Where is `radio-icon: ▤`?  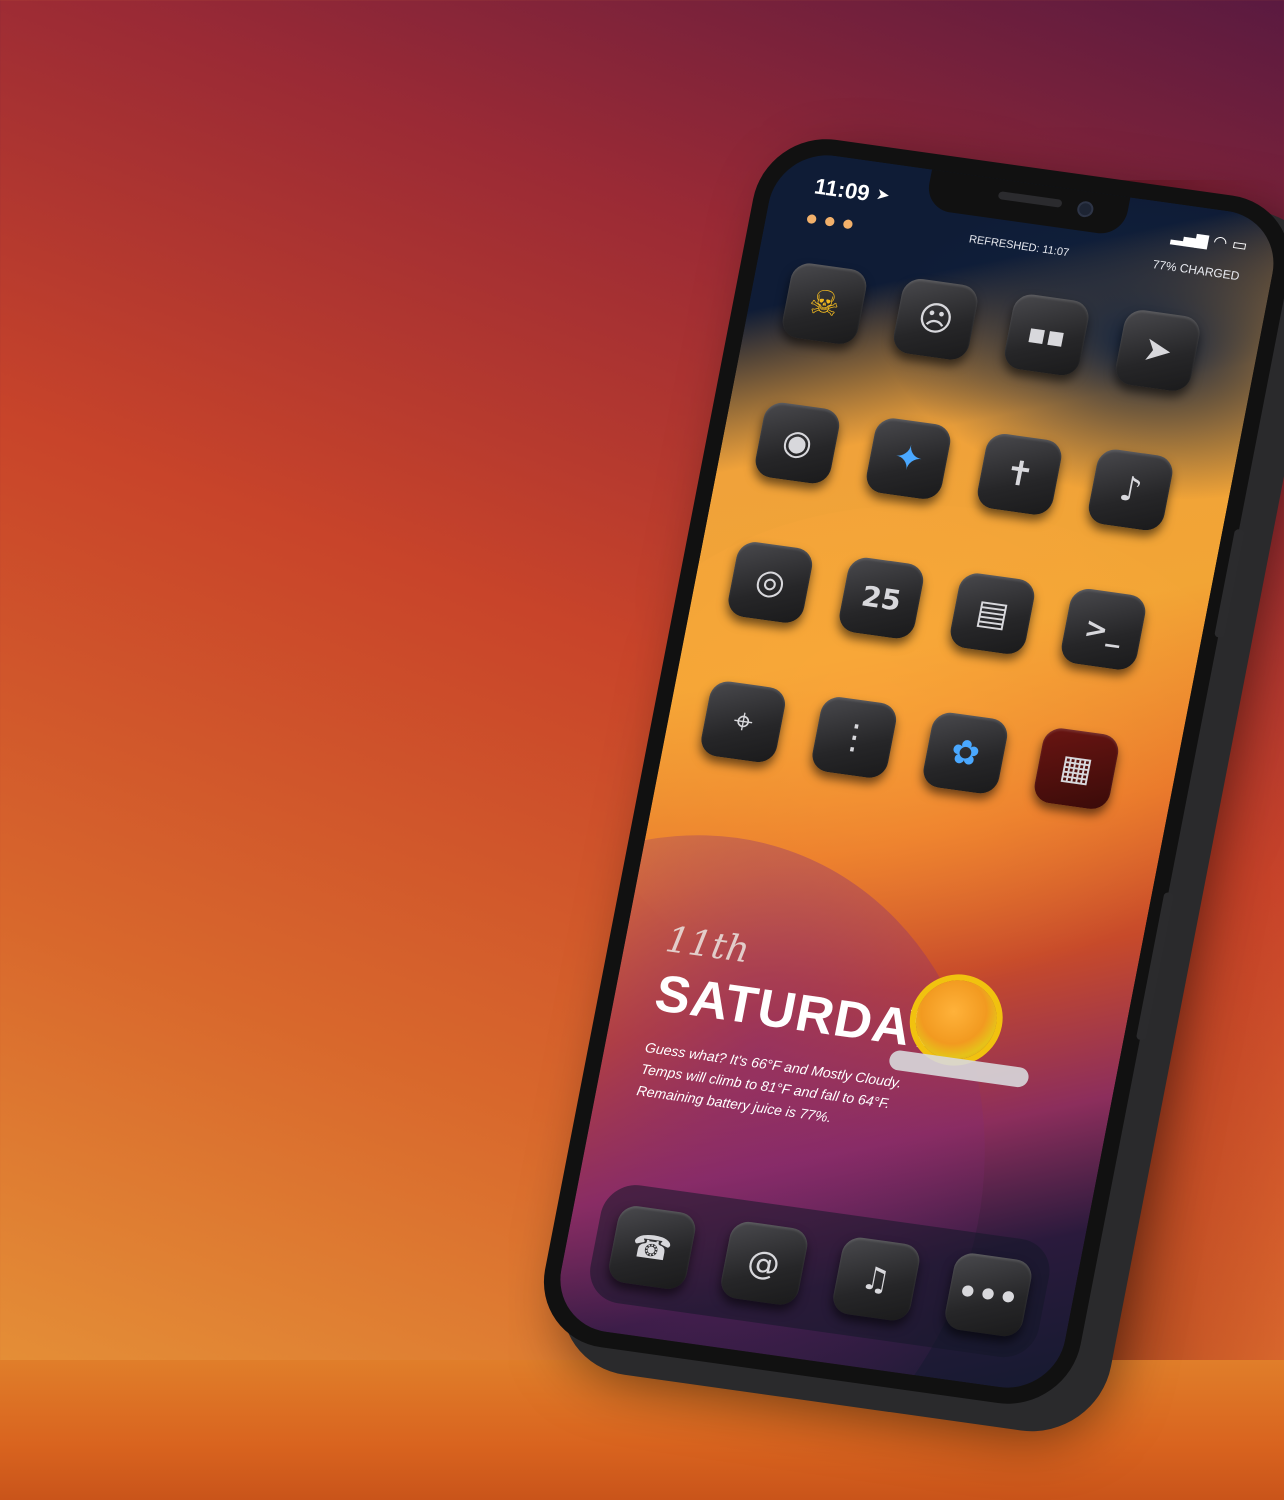
radio-icon: ▤ is located at coordinates (992, 614).